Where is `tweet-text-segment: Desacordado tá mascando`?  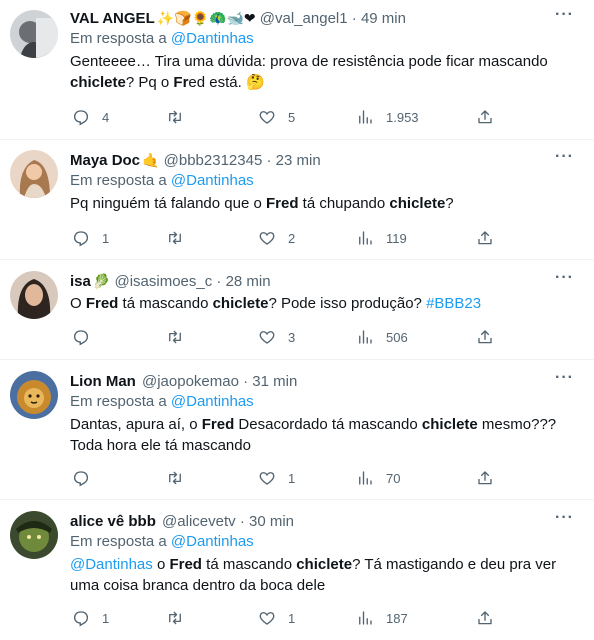 tweet-text-segment: Desacordado tá mascando is located at coordinates (328, 424).